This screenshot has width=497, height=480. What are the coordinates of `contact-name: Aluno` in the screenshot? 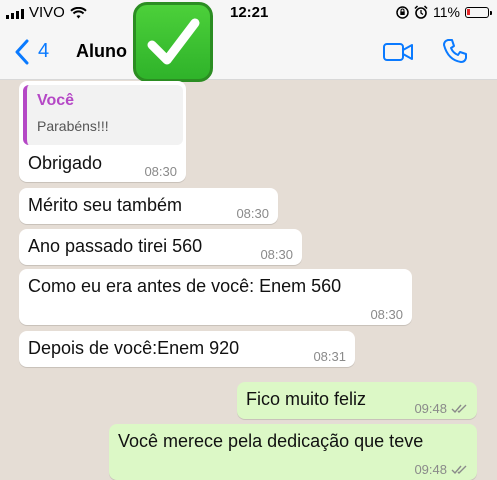 It's located at (101, 51).